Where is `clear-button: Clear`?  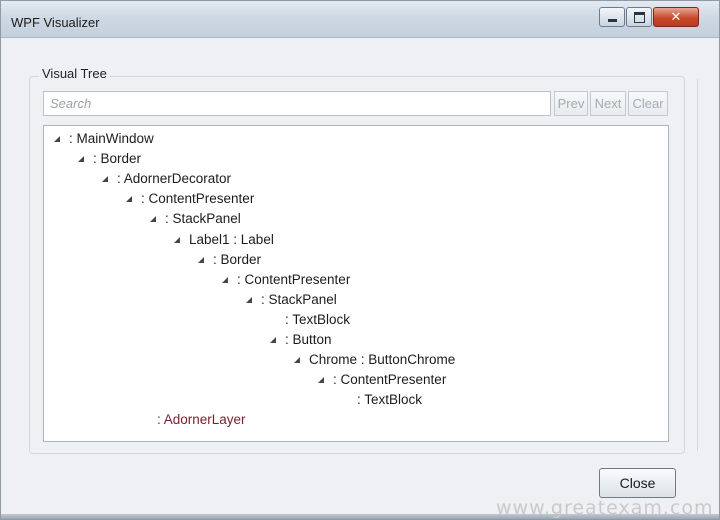
clear-button: Clear is located at coordinates (648, 103).